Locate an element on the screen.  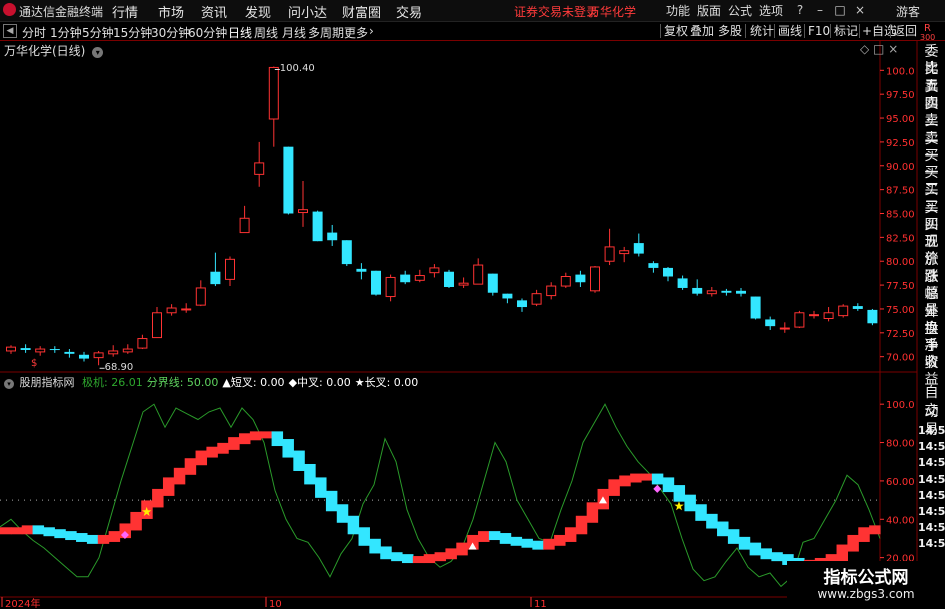
watermark-title: 指标公式网 is located at coordinates (866, 578).